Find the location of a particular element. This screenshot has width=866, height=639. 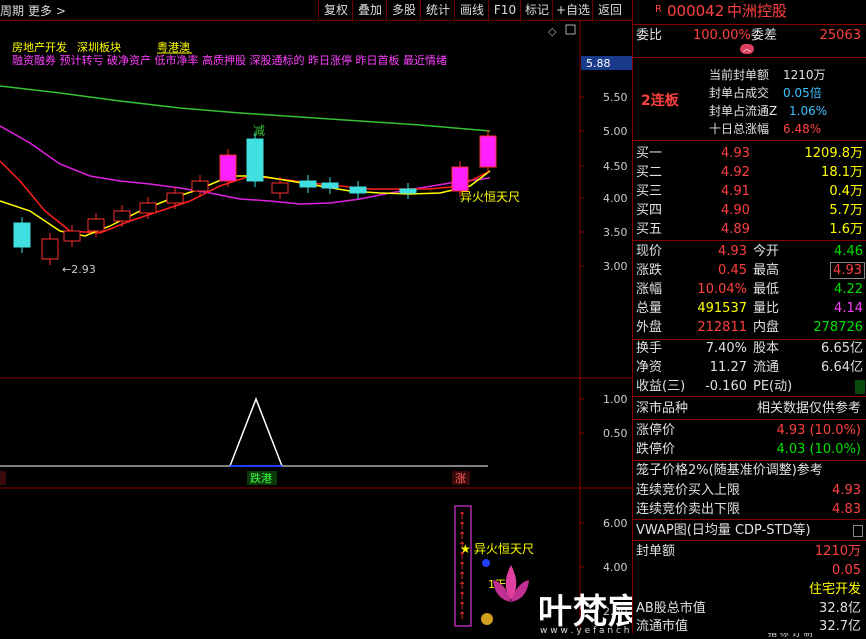

quote-label: 外盘 is located at coordinates (649, 327).